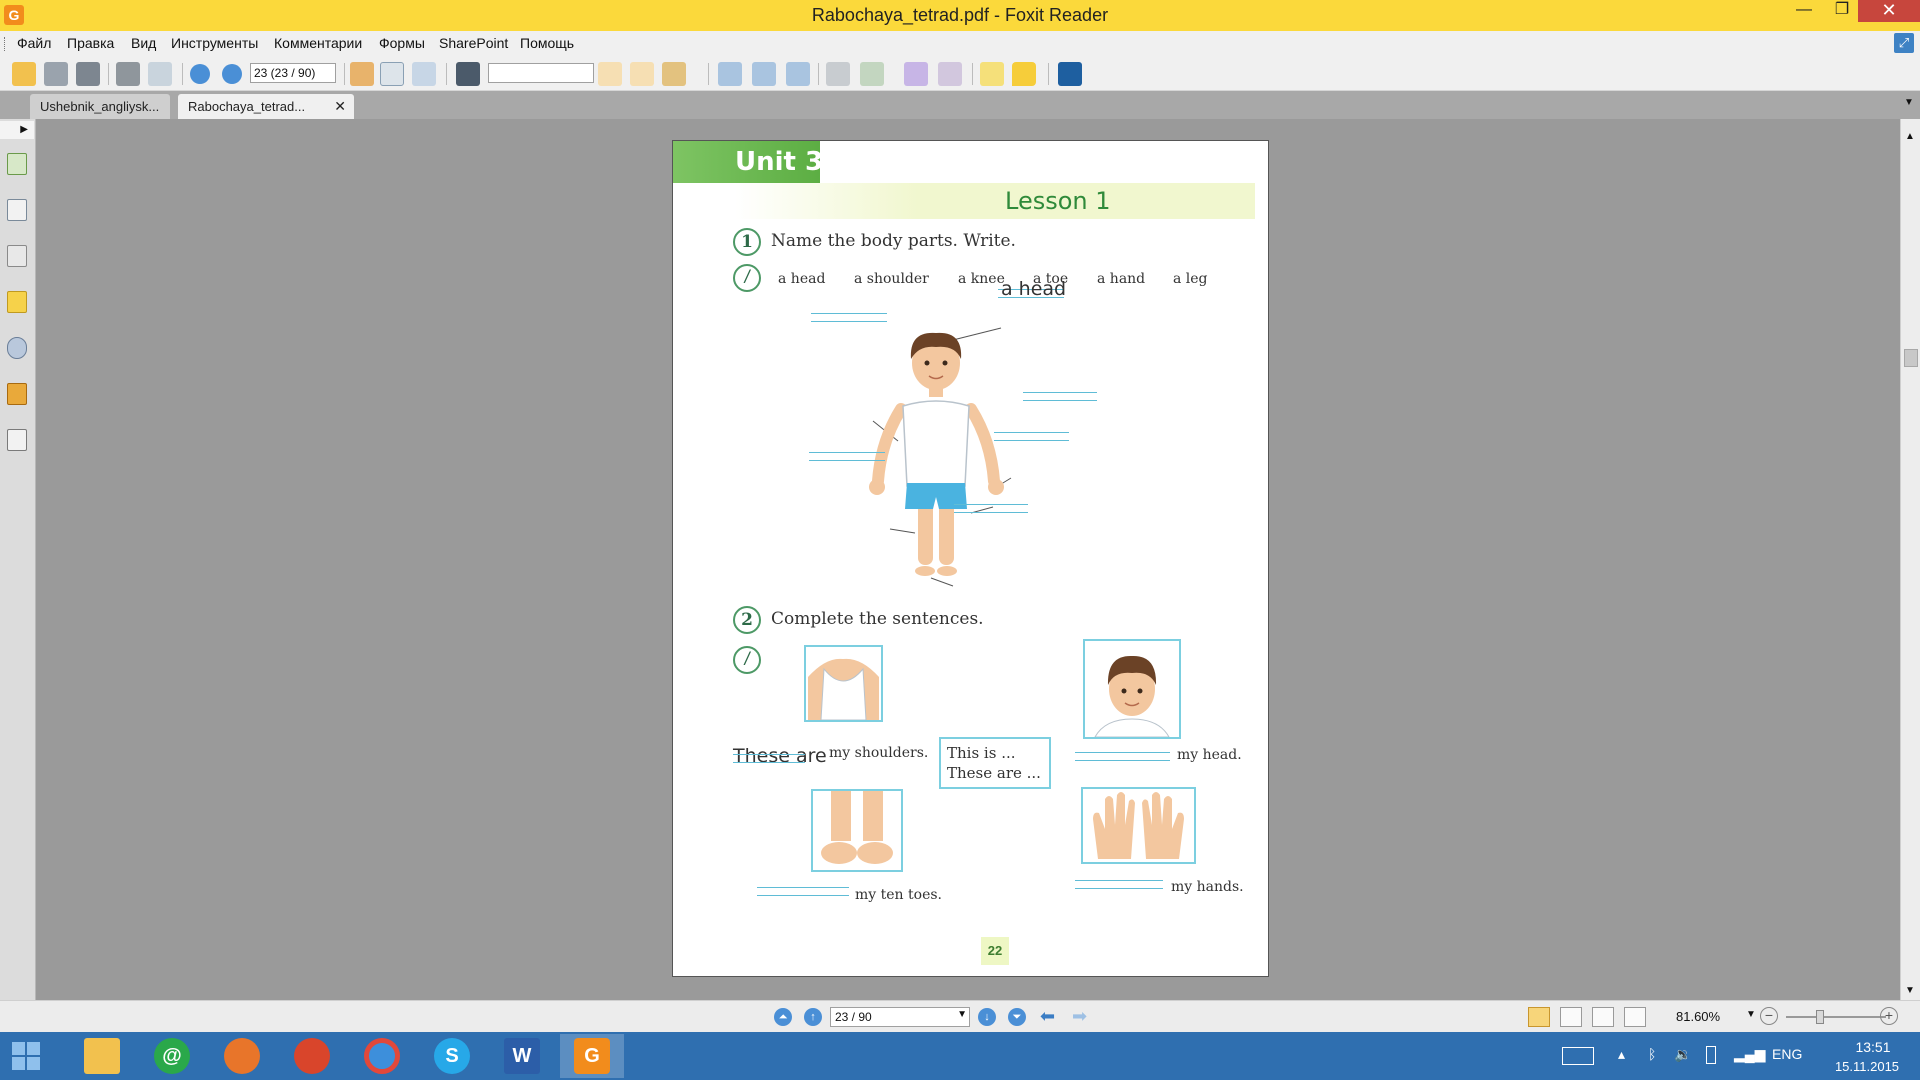 The image size is (1920, 1080). Describe the element at coordinates (1911, 358) in the screenshot. I see `scroll-thumb` at that location.